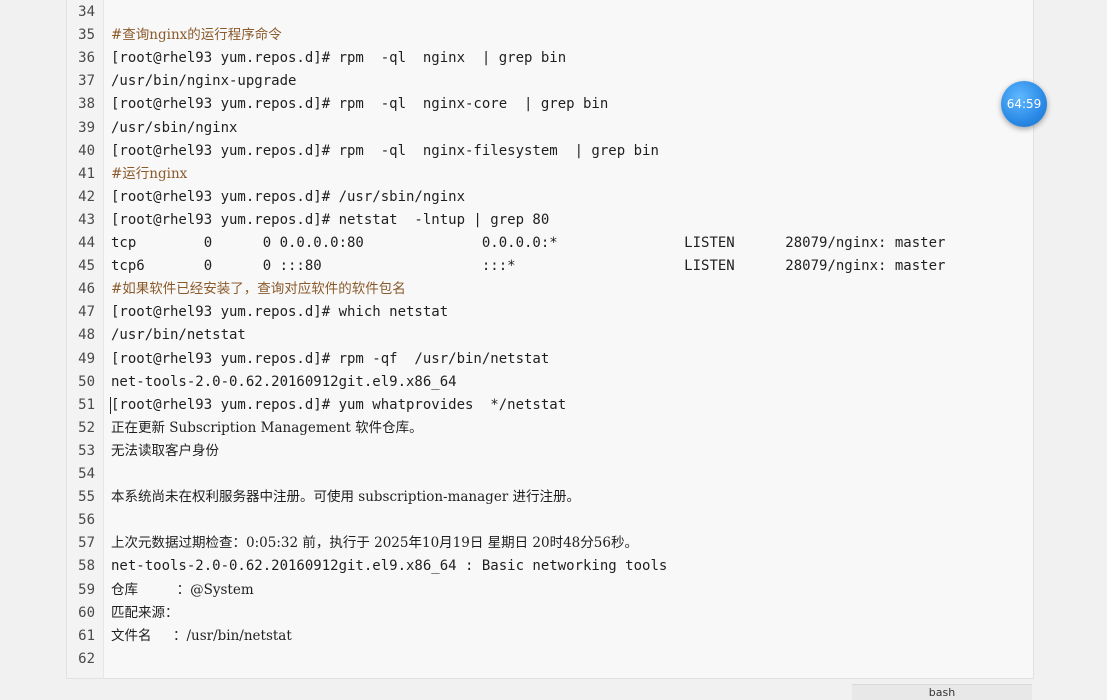  What do you see at coordinates (86, 358) in the screenshot?
I see `line-number: 49` at bounding box center [86, 358].